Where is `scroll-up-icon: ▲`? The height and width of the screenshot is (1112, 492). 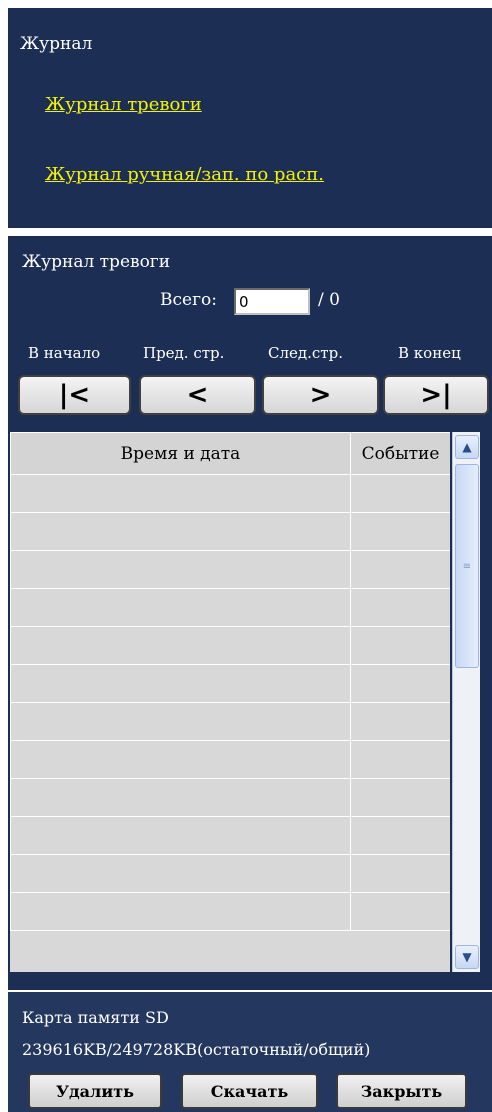
scroll-up-icon: ▲ is located at coordinates (467, 447).